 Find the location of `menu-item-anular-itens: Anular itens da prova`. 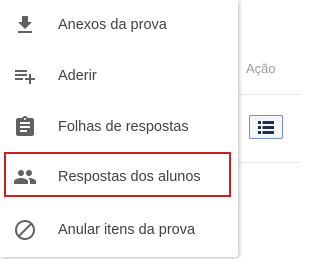

menu-item-anular-itens: Anular itens da prova is located at coordinates (119, 230).